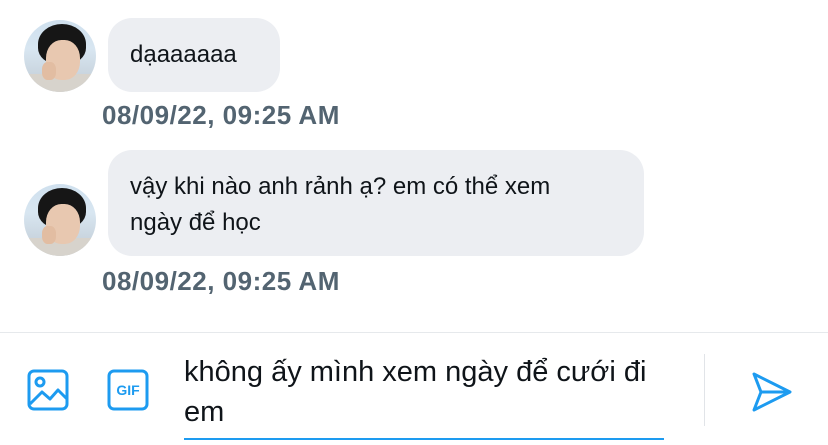  What do you see at coordinates (415, 392) in the screenshot?
I see `message-input-value: không ấy mình xem ngày để cưới đi em` at bounding box center [415, 392].